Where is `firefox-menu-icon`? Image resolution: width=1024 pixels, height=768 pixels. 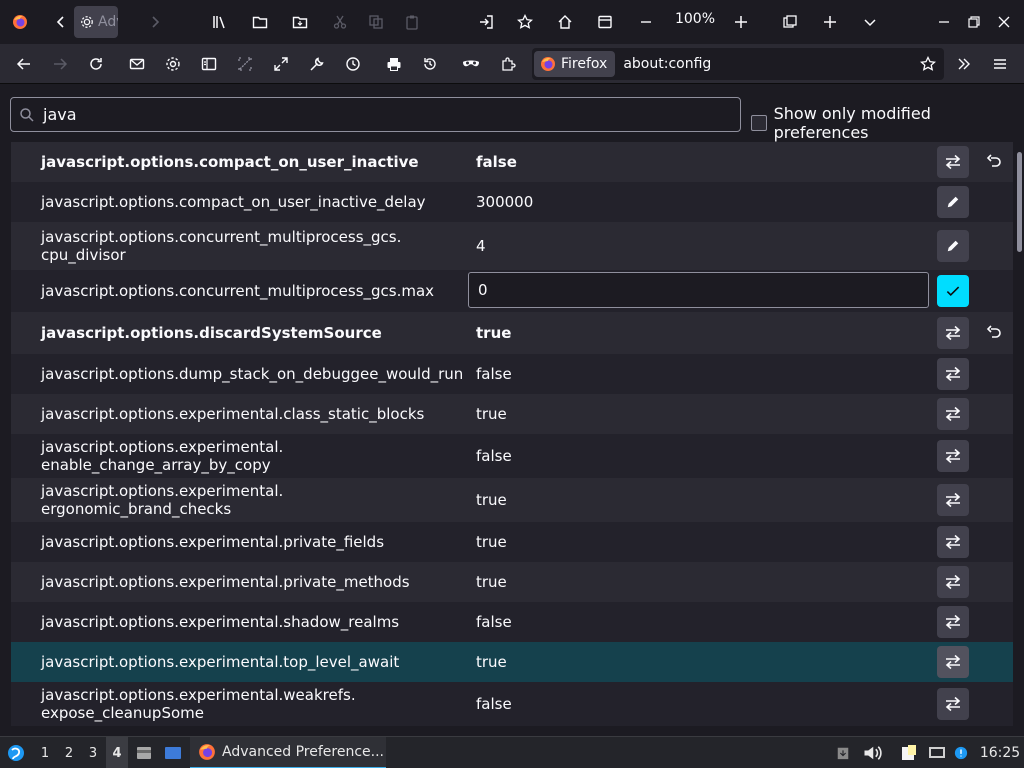
firefox-menu-icon is located at coordinates (20, 22).